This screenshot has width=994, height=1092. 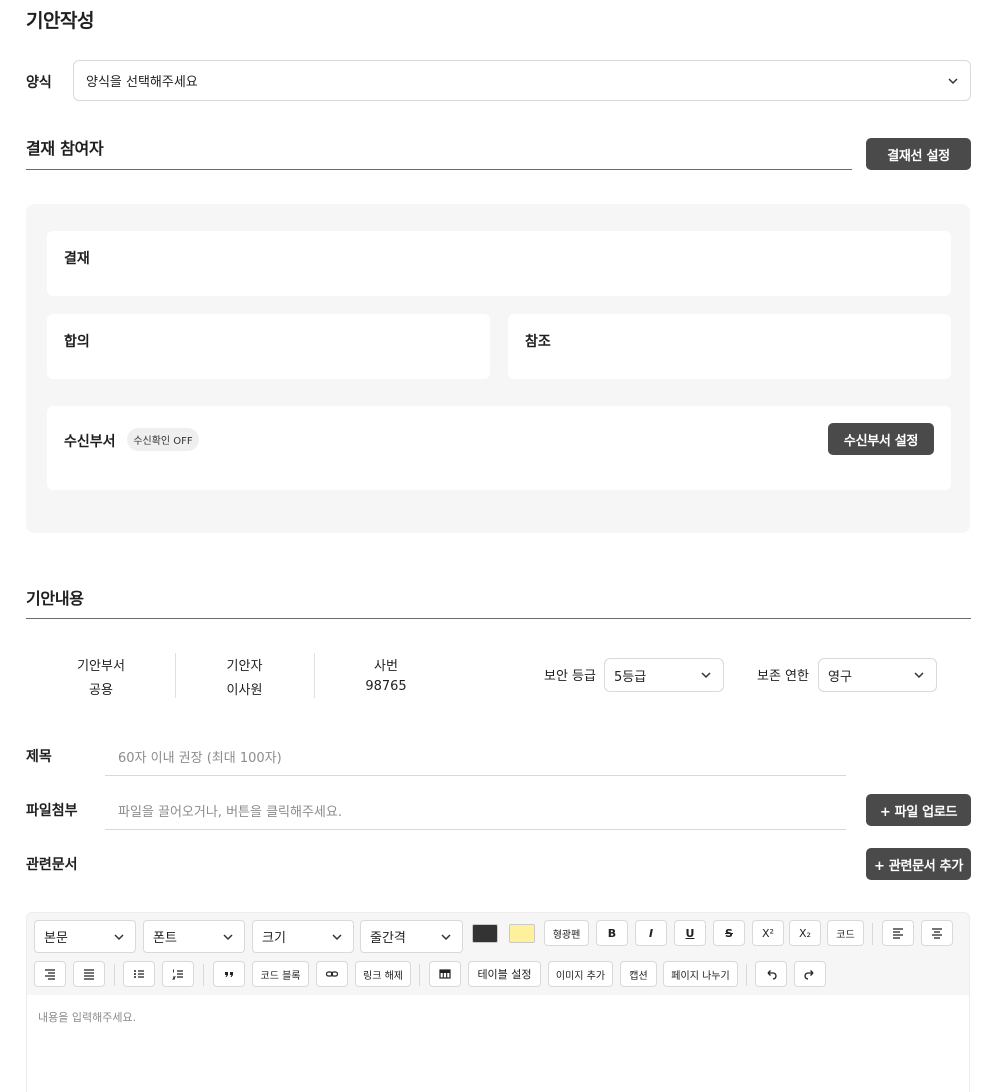 I want to click on info-employee-id-value: 98765, so click(x=386, y=686).